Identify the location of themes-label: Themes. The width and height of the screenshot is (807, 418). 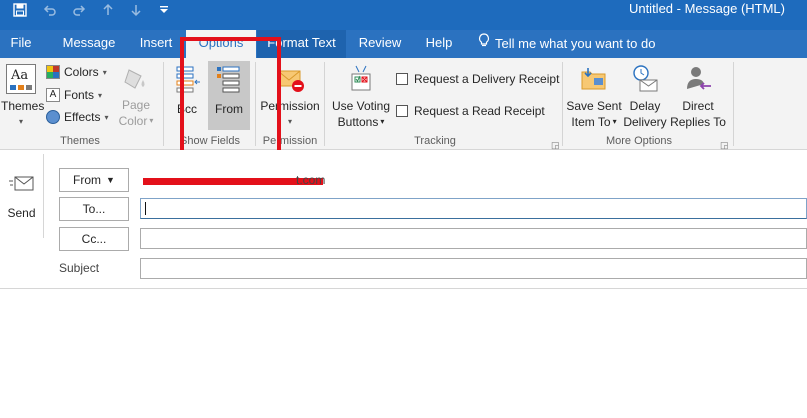
(23, 106).